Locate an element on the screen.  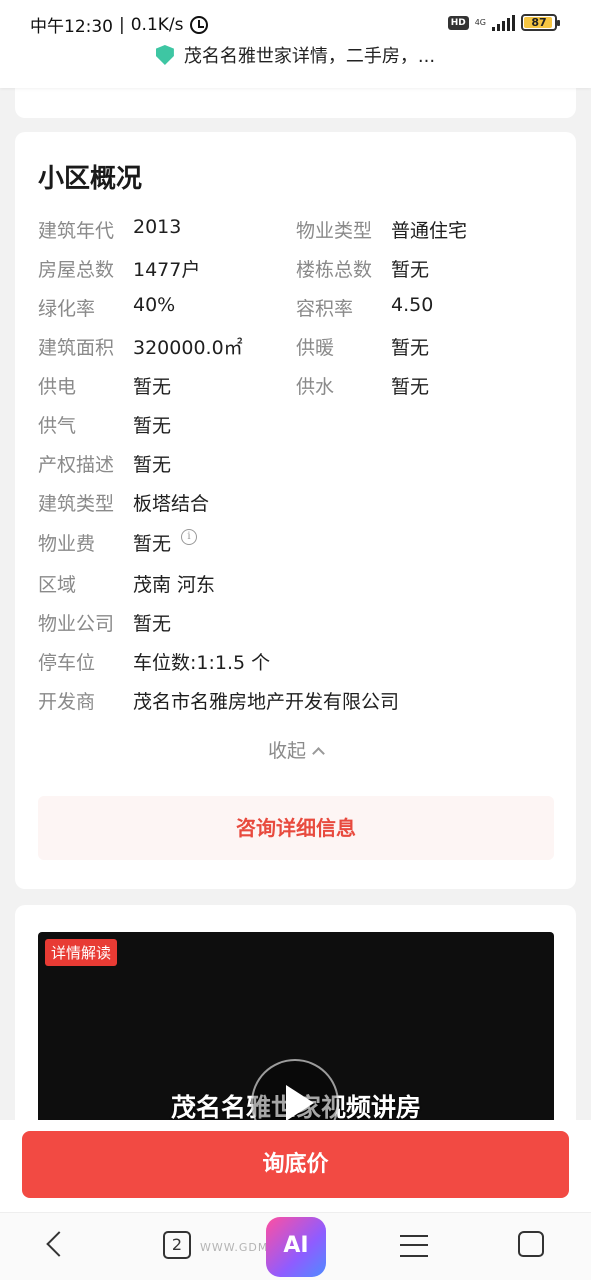
status-left: 中午12:30 | 0.1K/s is located at coordinates (119, 24).